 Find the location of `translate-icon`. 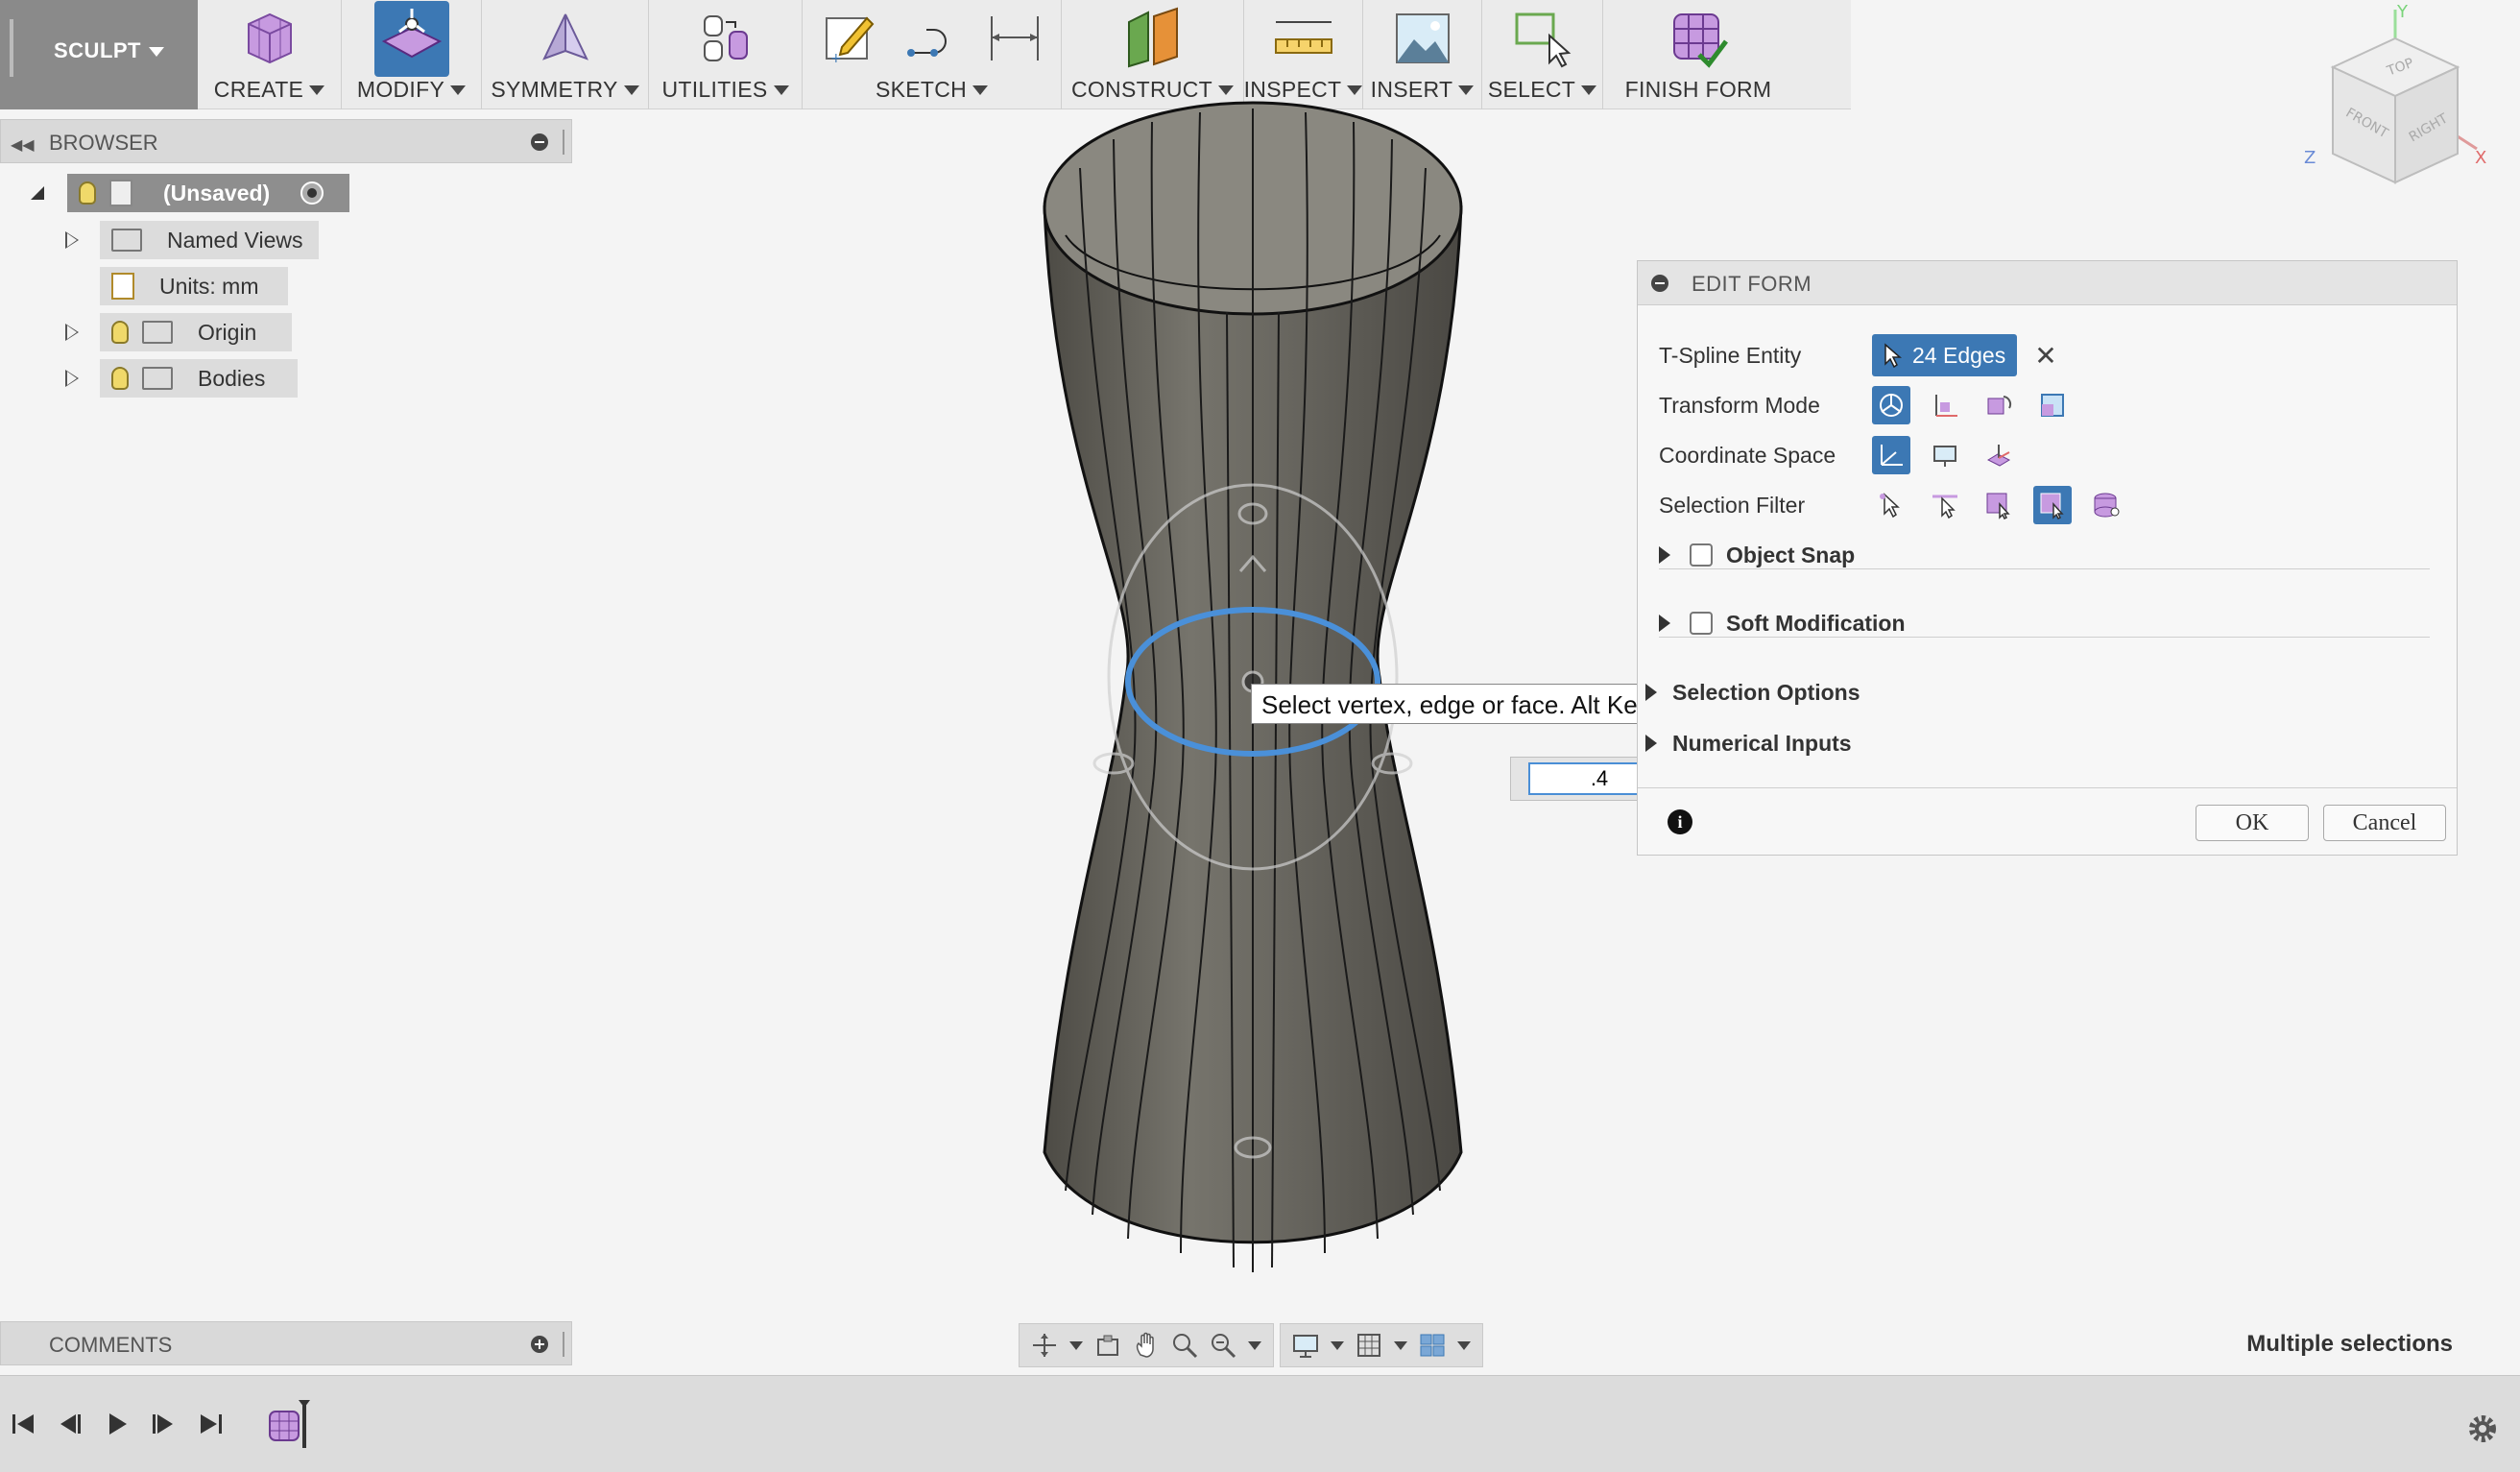

translate-icon is located at coordinates (1945, 405).